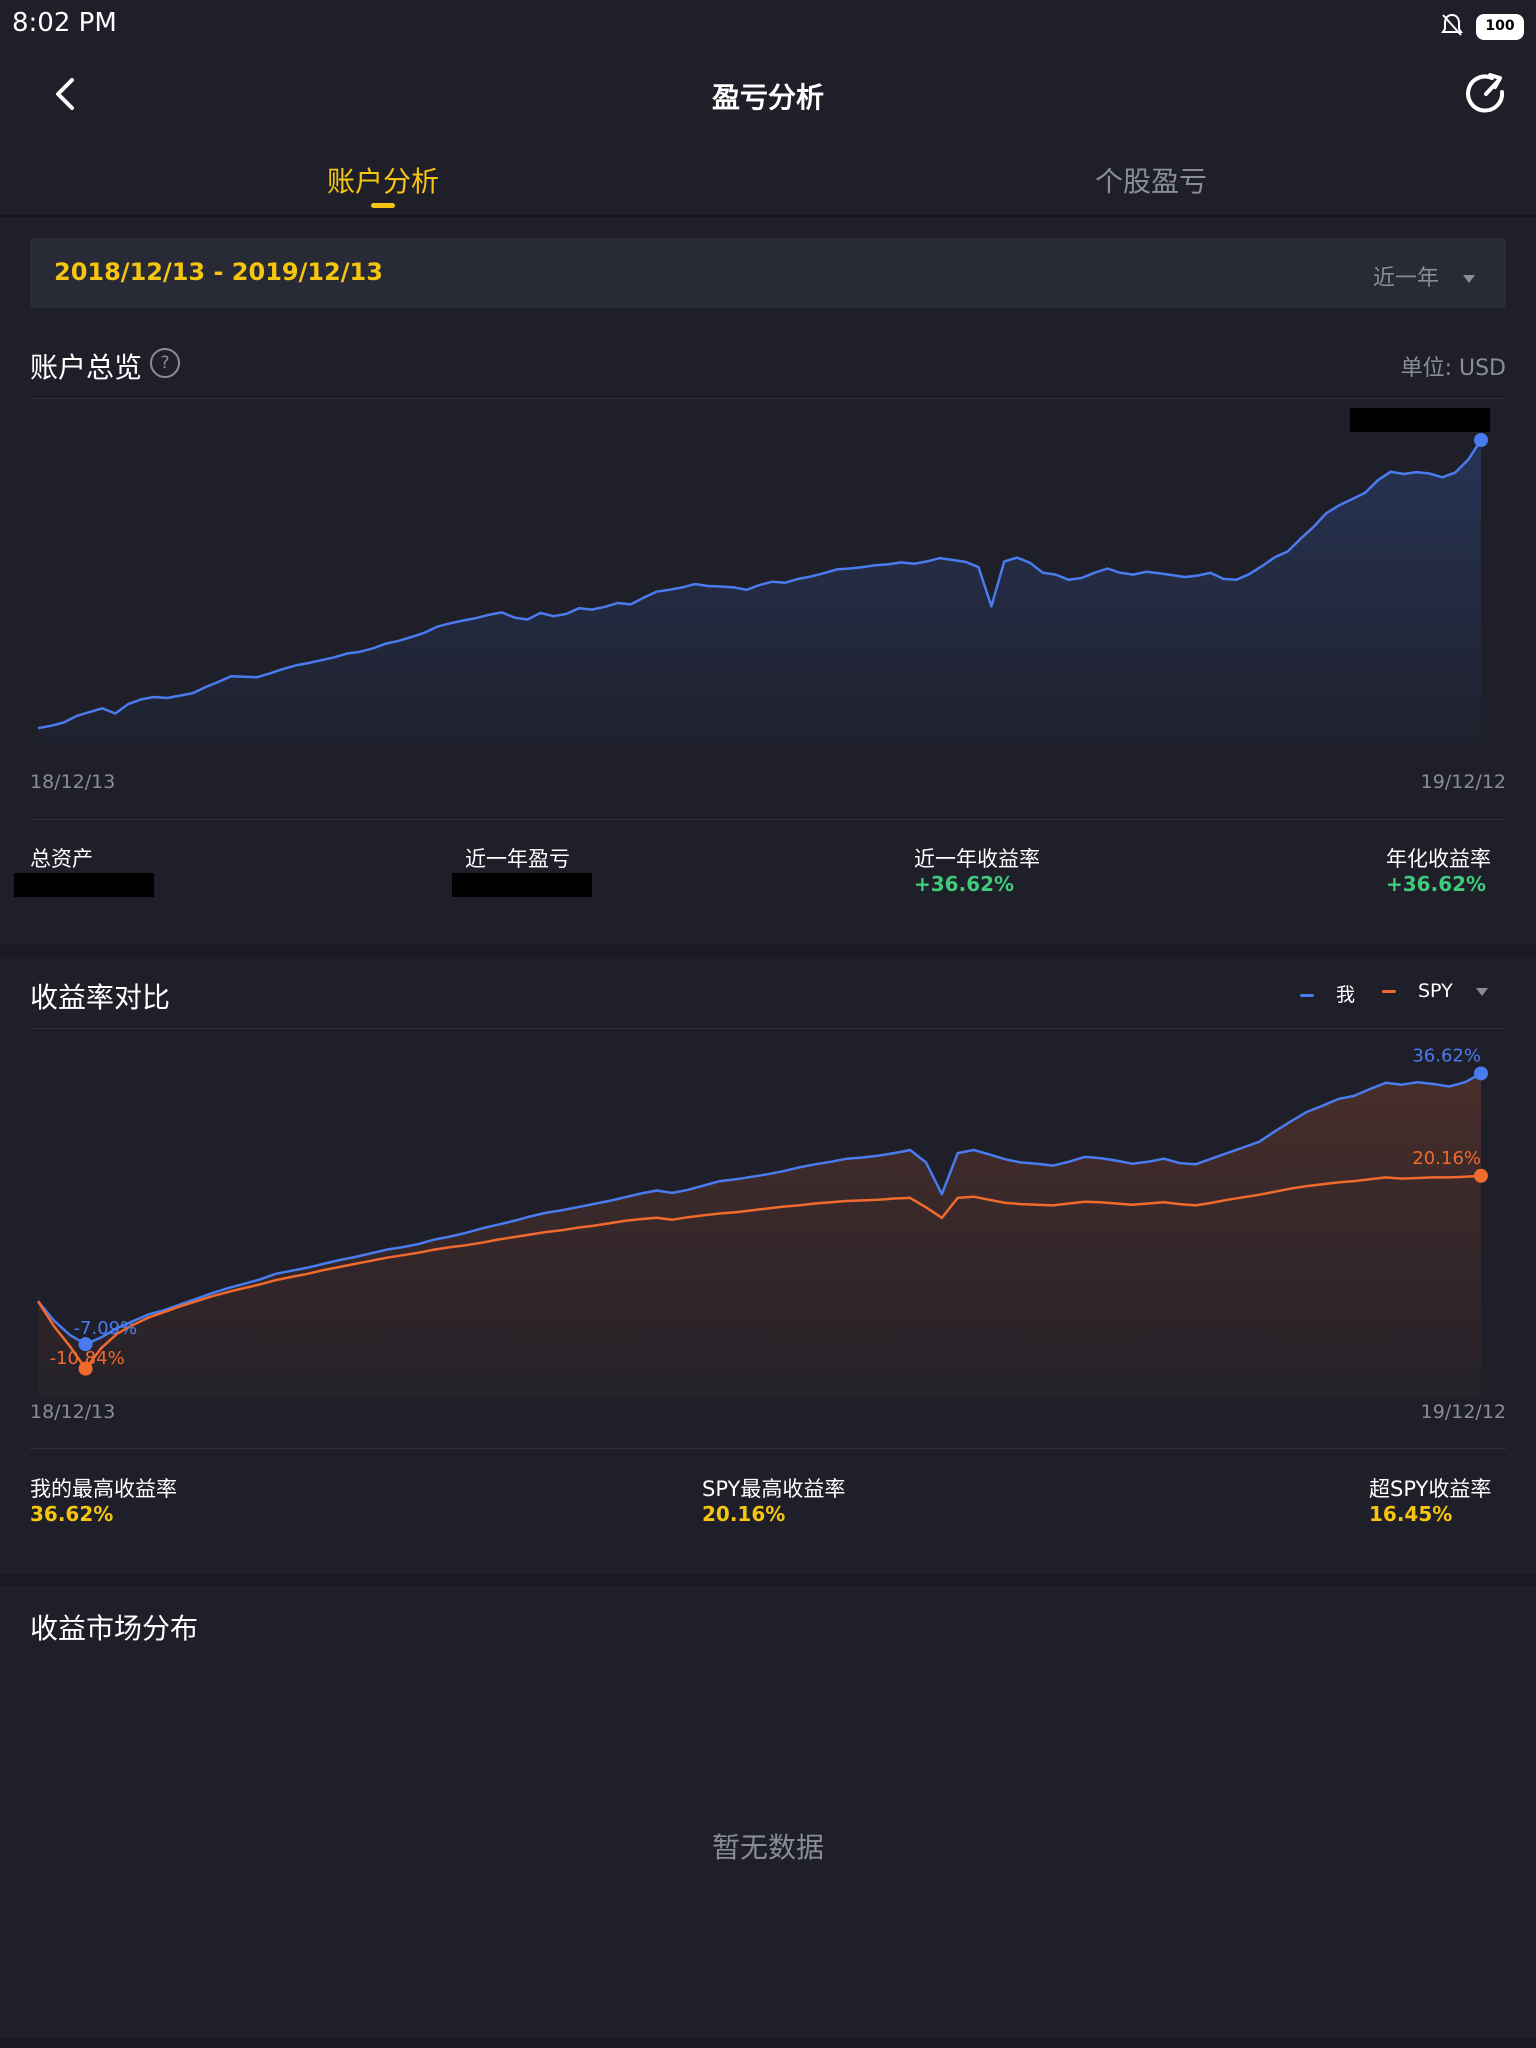  I want to click on comparison-area, so click(759, 1235).